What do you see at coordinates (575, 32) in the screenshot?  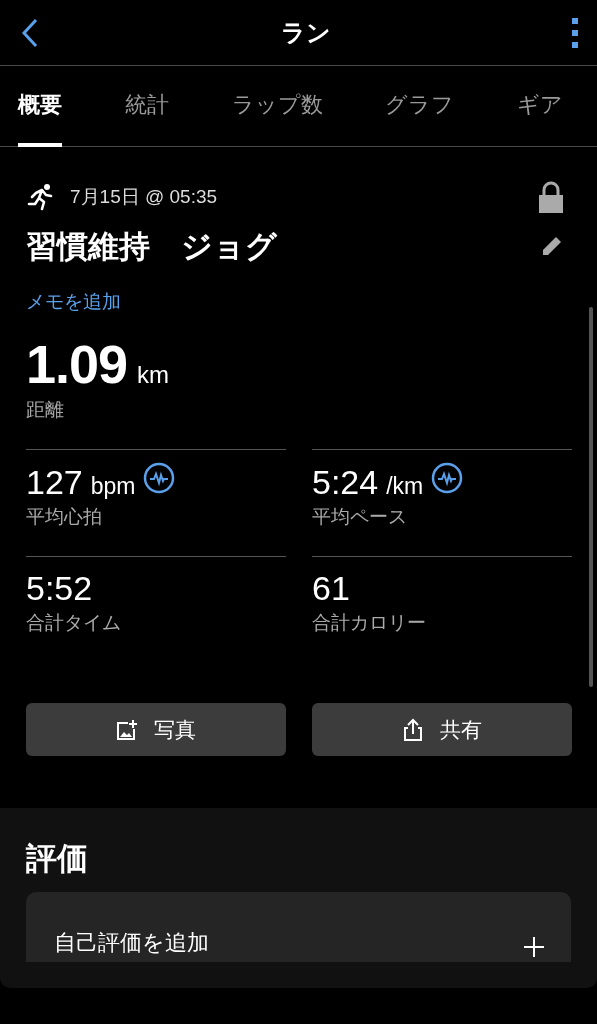 I see `more-menu-icon` at bounding box center [575, 32].